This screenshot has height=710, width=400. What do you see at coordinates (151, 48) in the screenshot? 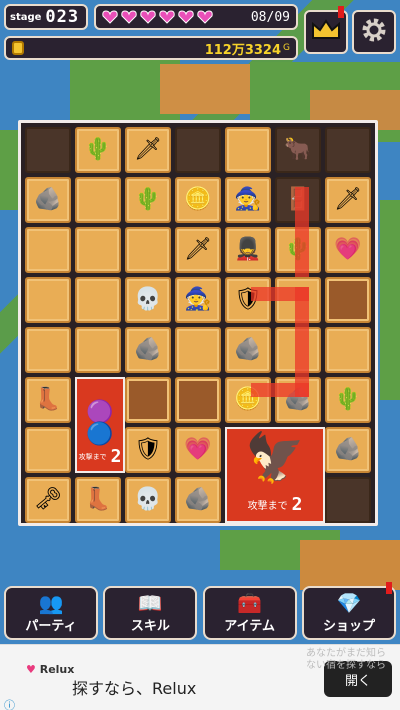
I see `gold-indicator: 112万3324 G` at bounding box center [151, 48].